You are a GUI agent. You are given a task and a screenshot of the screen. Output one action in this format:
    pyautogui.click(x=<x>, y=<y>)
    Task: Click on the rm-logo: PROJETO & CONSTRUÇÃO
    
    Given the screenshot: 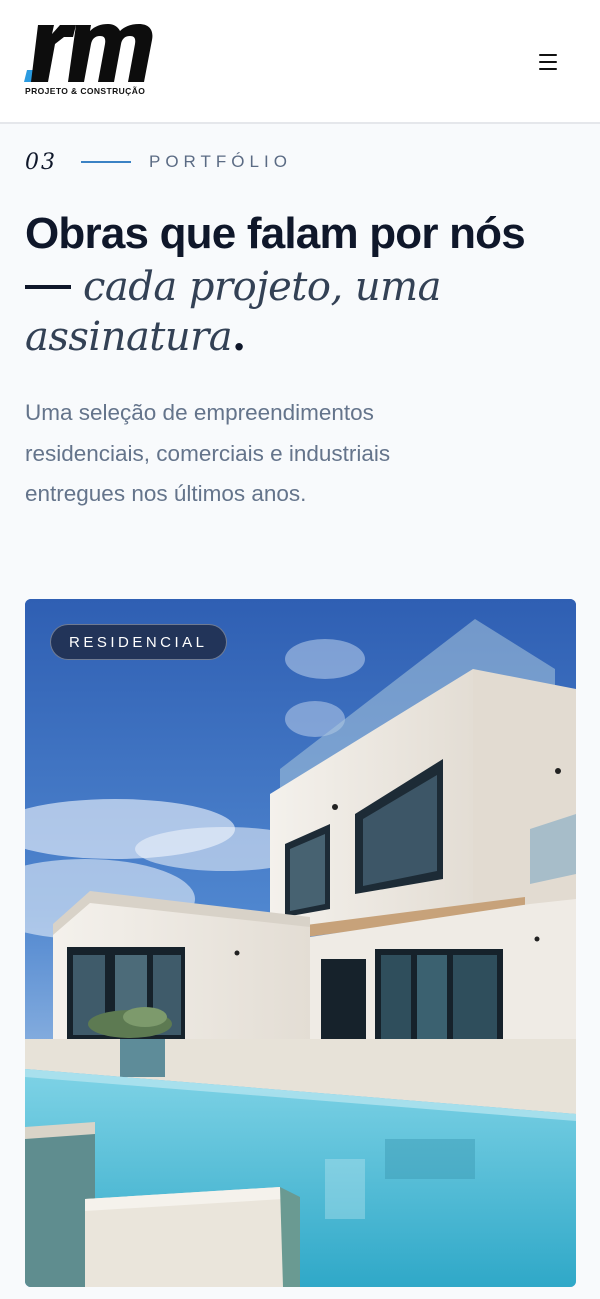 What is the action you would take?
    pyautogui.click(x=90, y=61)
    